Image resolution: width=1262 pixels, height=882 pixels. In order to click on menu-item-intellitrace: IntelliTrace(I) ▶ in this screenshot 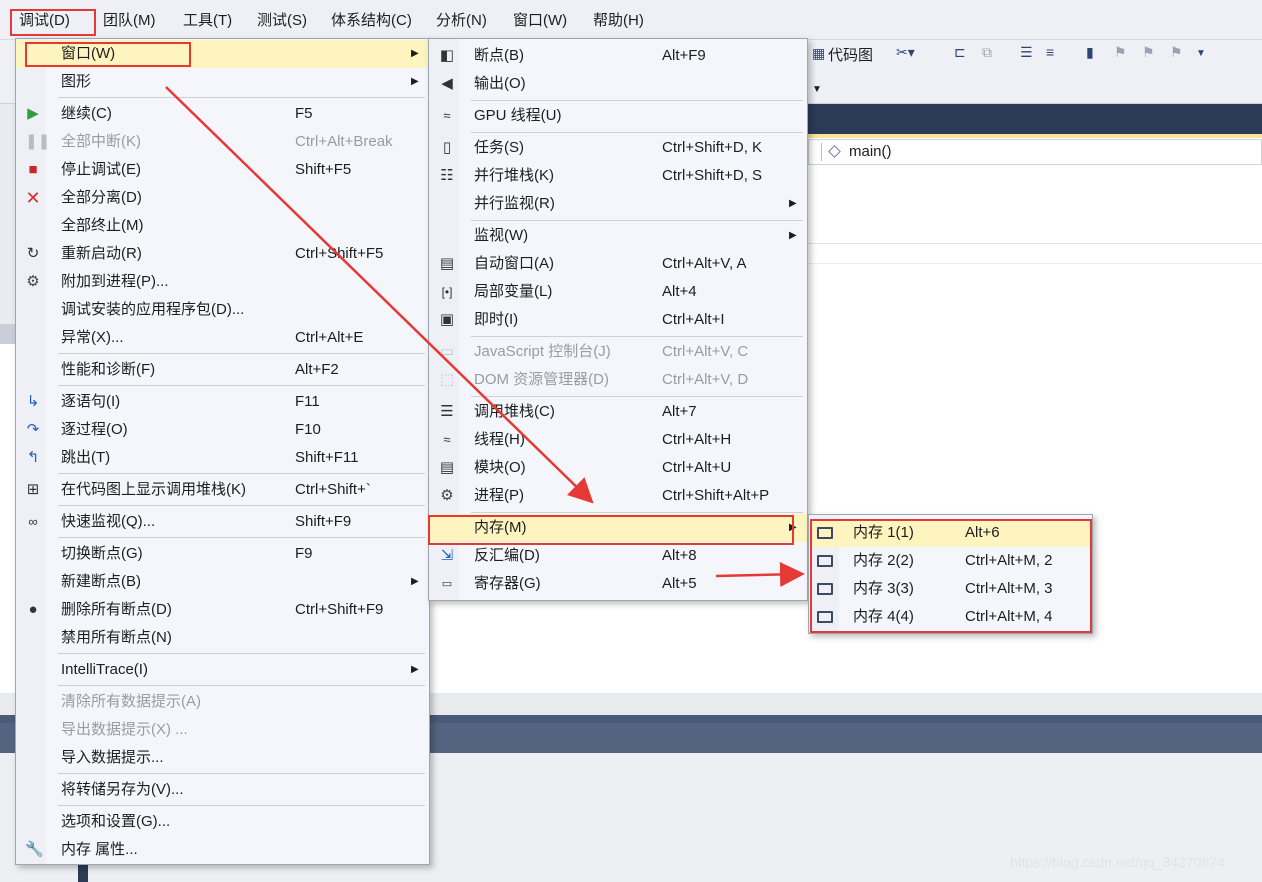, I will do `click(222, 670)`.